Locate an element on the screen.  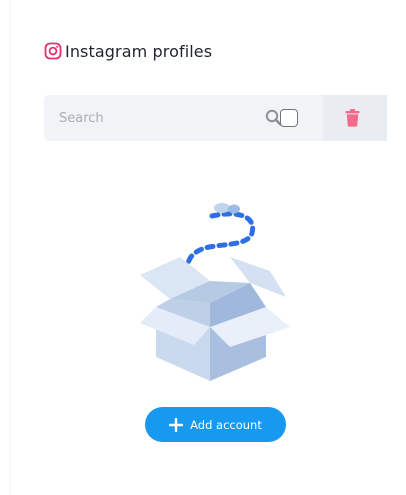
search-input is located at coordinates (144, 118).